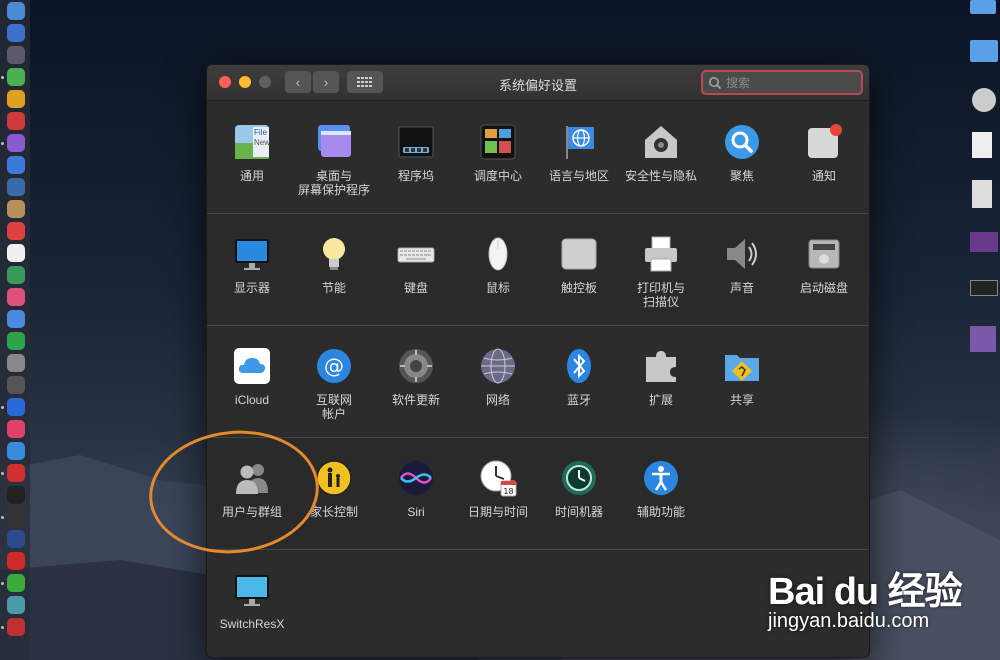 The image size is (1000, 660). I want to click on preference-row: iCloud @ 互联网 帐户 软件更新 网络 蓝牙 扩展 共享, so click(538, 380).